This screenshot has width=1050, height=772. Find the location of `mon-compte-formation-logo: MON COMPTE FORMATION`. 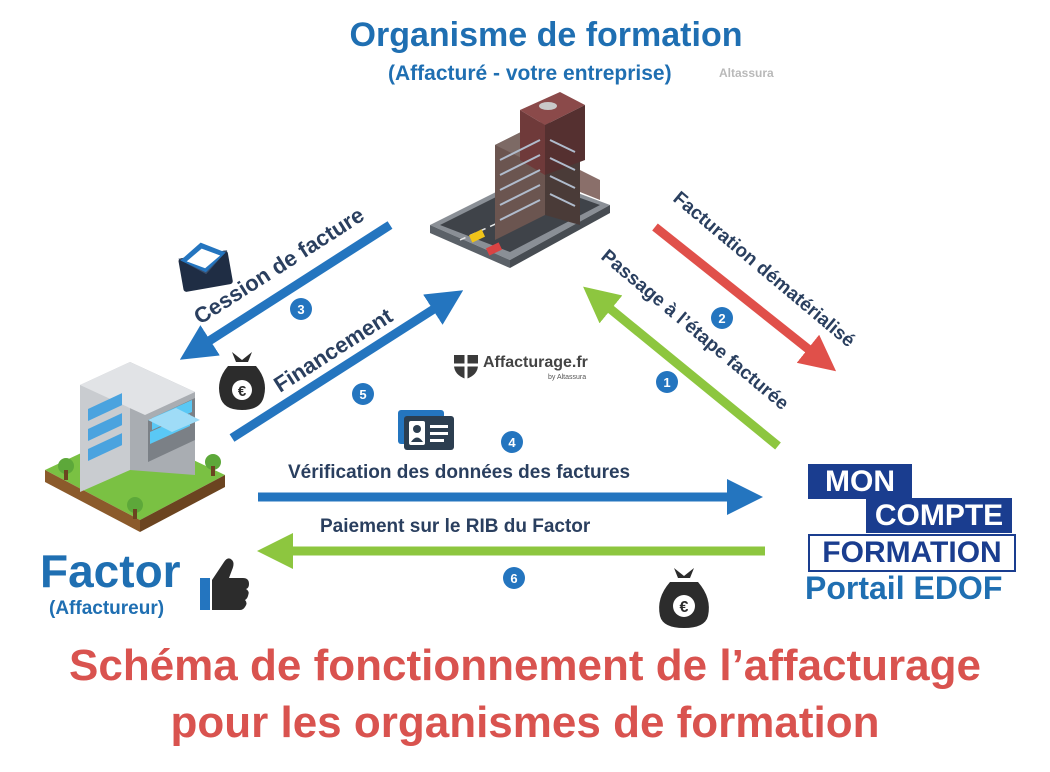

mon-compte-formation-logo: MON COMPTE FORMATION is located at coordinates (912, 518).